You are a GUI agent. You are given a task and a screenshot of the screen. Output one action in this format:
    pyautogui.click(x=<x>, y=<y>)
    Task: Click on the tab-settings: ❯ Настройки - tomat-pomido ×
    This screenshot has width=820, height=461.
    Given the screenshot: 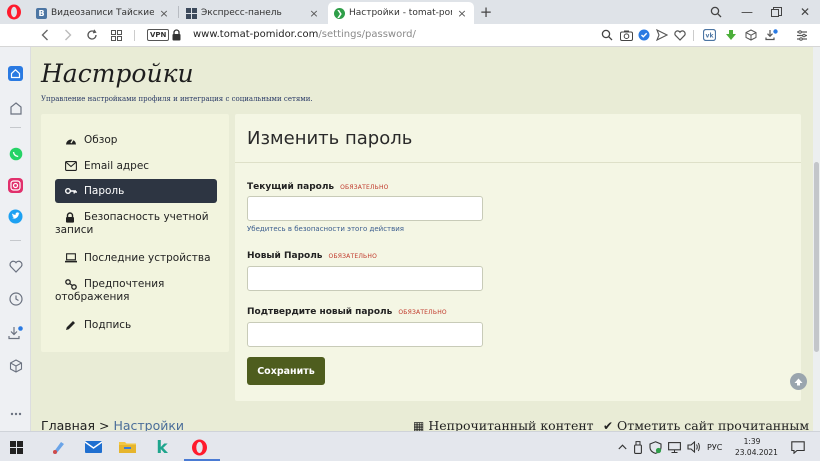 What is the action you would take?
    pyautogui.click(x=401, y=13)
    